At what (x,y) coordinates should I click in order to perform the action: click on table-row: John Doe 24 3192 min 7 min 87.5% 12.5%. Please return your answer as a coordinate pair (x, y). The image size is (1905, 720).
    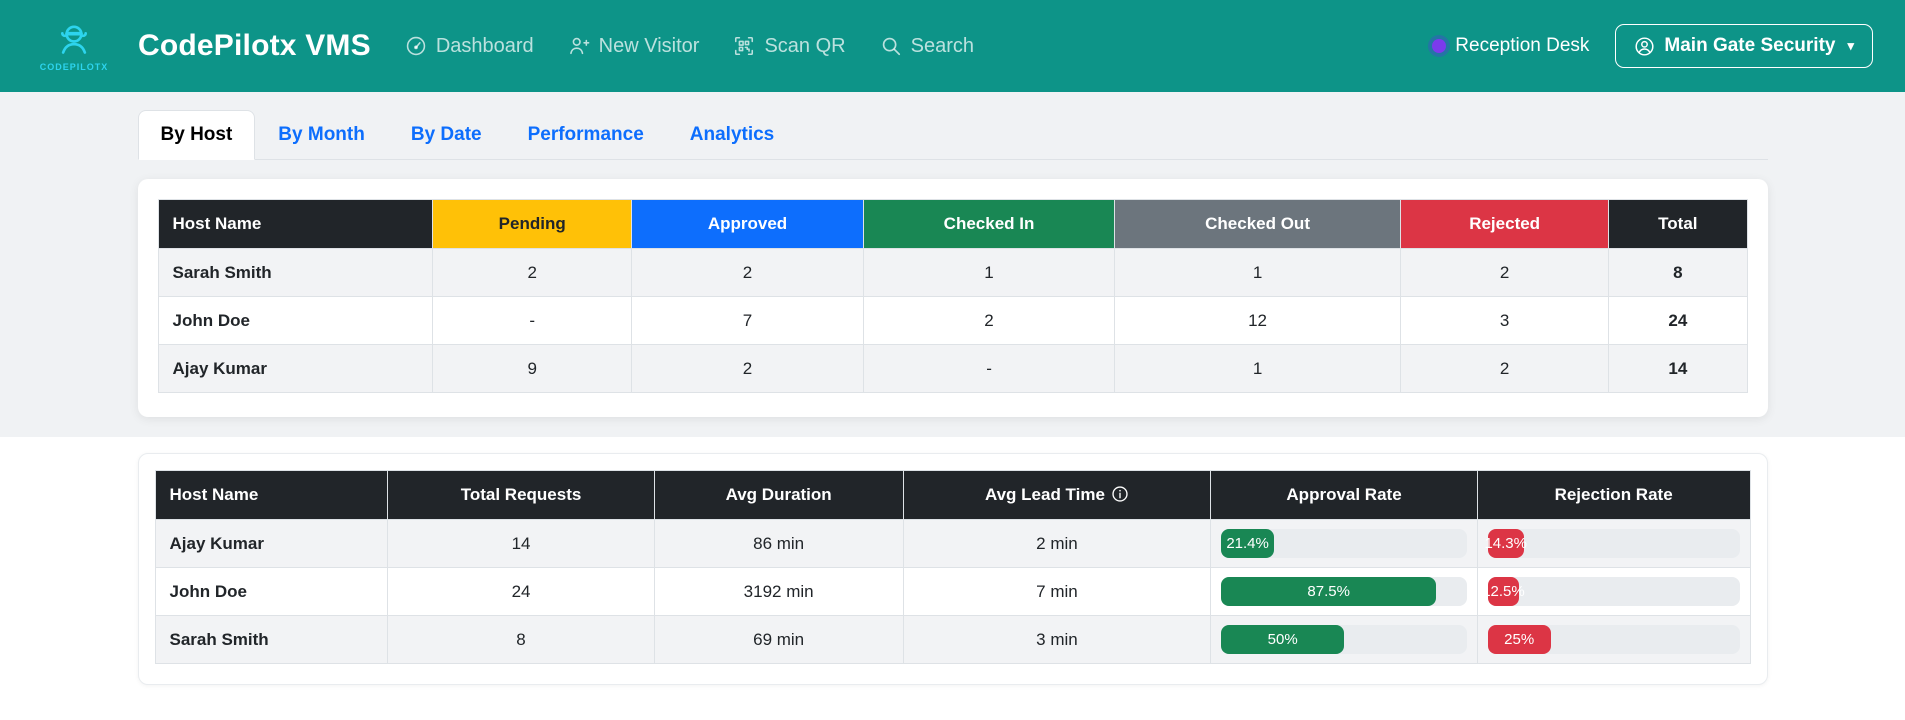
    Looking at the image, I should click on (952, 591).